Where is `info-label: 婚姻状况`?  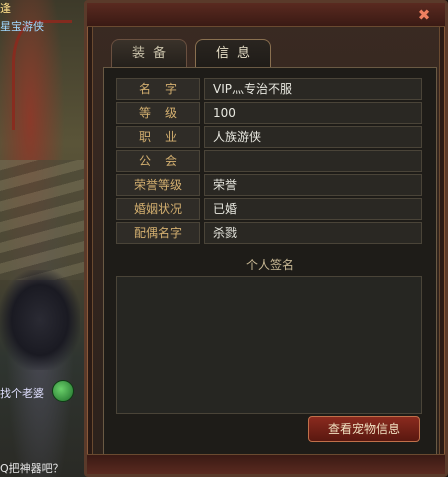
info-label: 婚姻状况 is located at coordinates (158, 209).